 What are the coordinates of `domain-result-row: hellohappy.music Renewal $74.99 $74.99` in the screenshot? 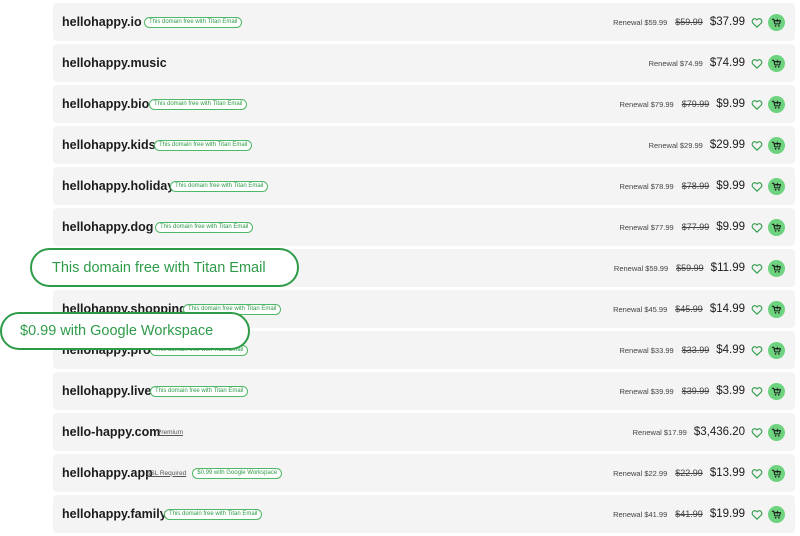 It's located at (424, 63).